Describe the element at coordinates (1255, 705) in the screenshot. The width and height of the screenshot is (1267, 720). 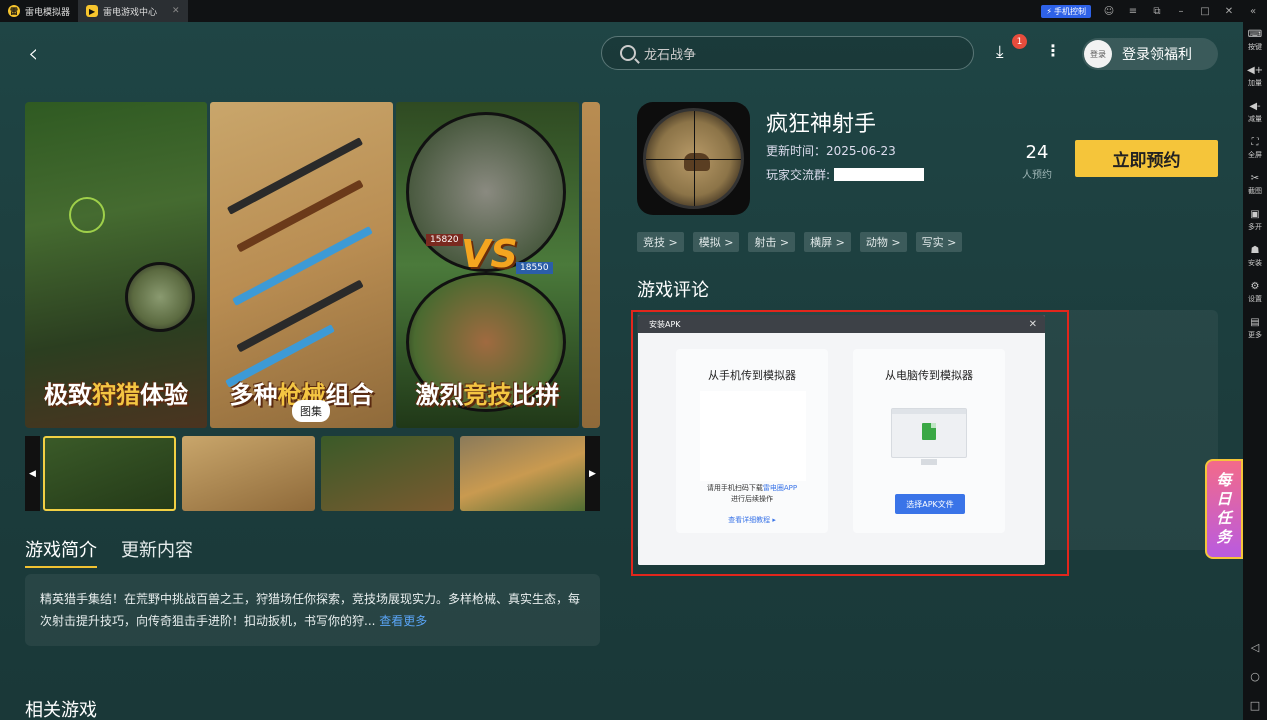
I see `nav-recents-icon: □` at that location.